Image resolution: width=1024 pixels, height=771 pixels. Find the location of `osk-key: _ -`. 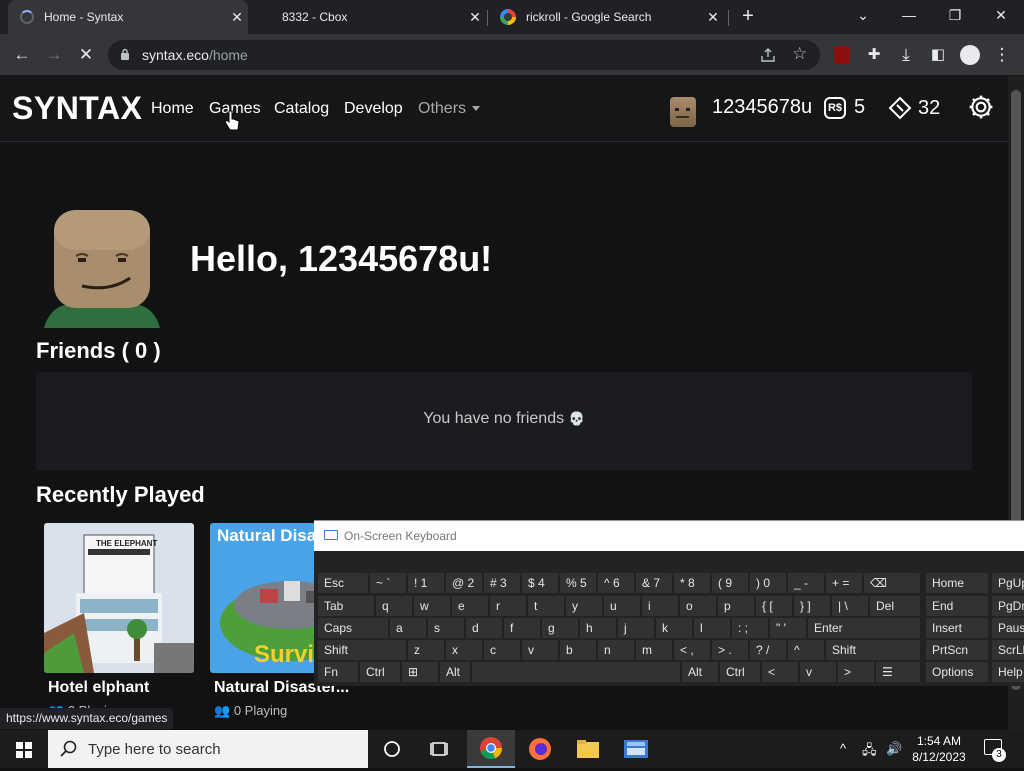

osk-key: _ - is located at coordinates (806, 583).